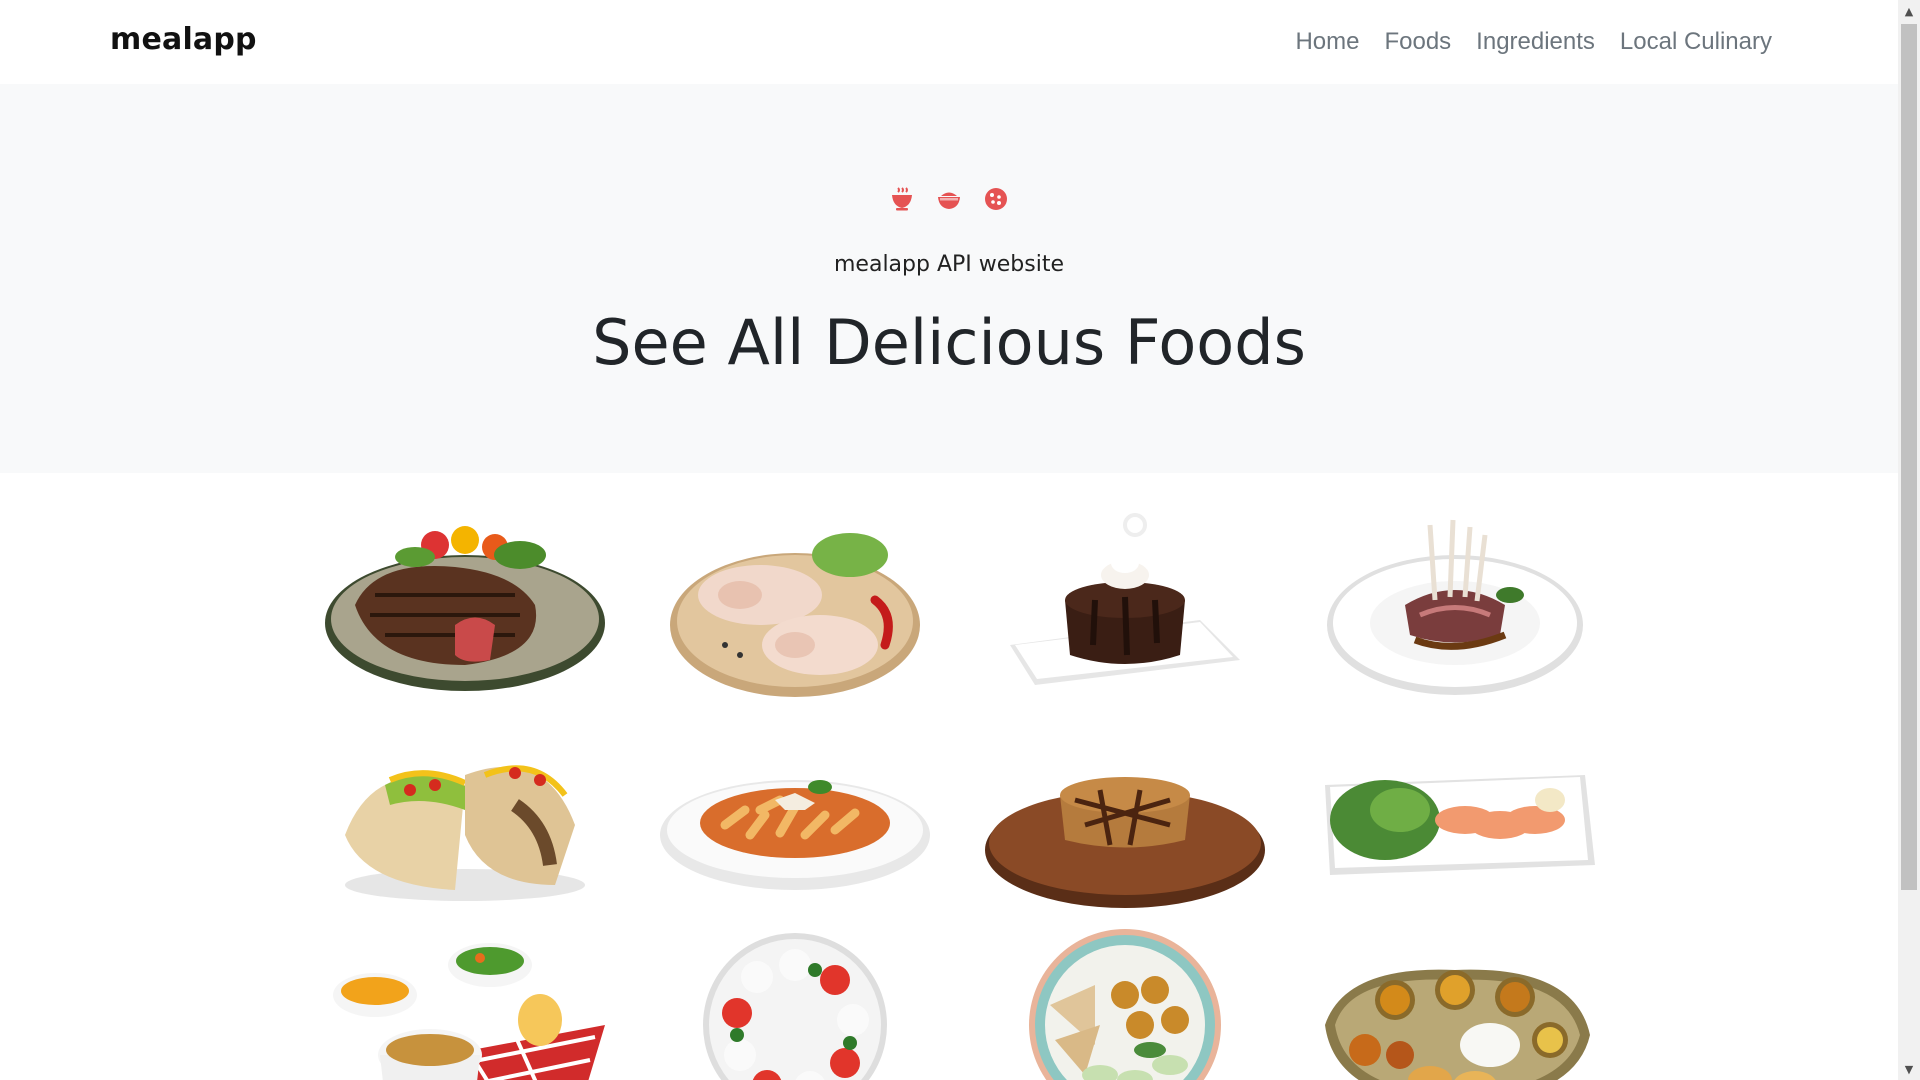  Describe the element at coordinates (1909, 1069) in the screenshot. I see `scroll-down-arrow-icon: ▼` at that location.